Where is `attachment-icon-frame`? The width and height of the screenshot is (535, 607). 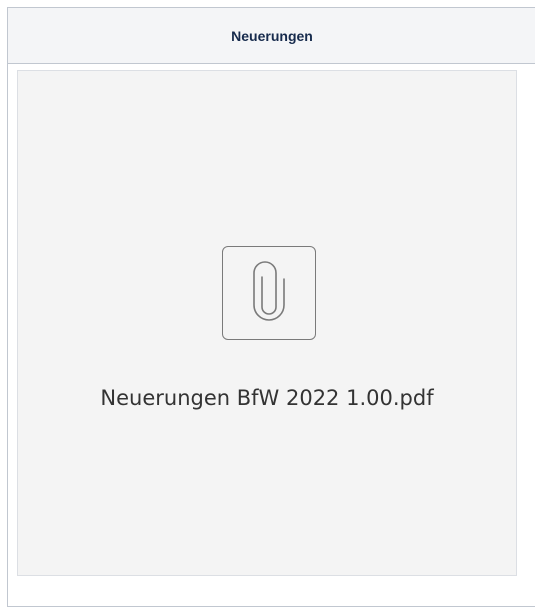
attachment-icon-frame is located at coordinates (269, 293).